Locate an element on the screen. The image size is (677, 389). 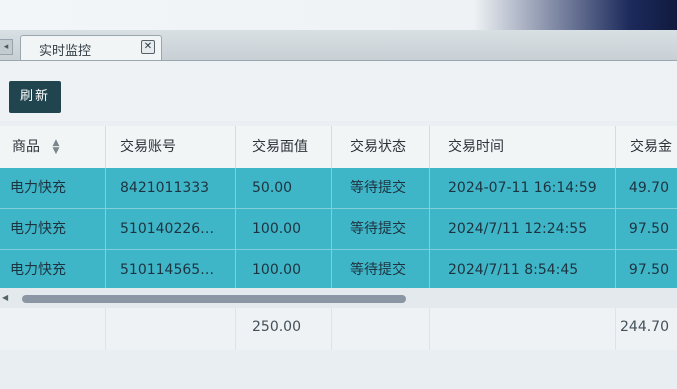
column-header-face-value: 交易面值 is located at coordinates (284, 147).